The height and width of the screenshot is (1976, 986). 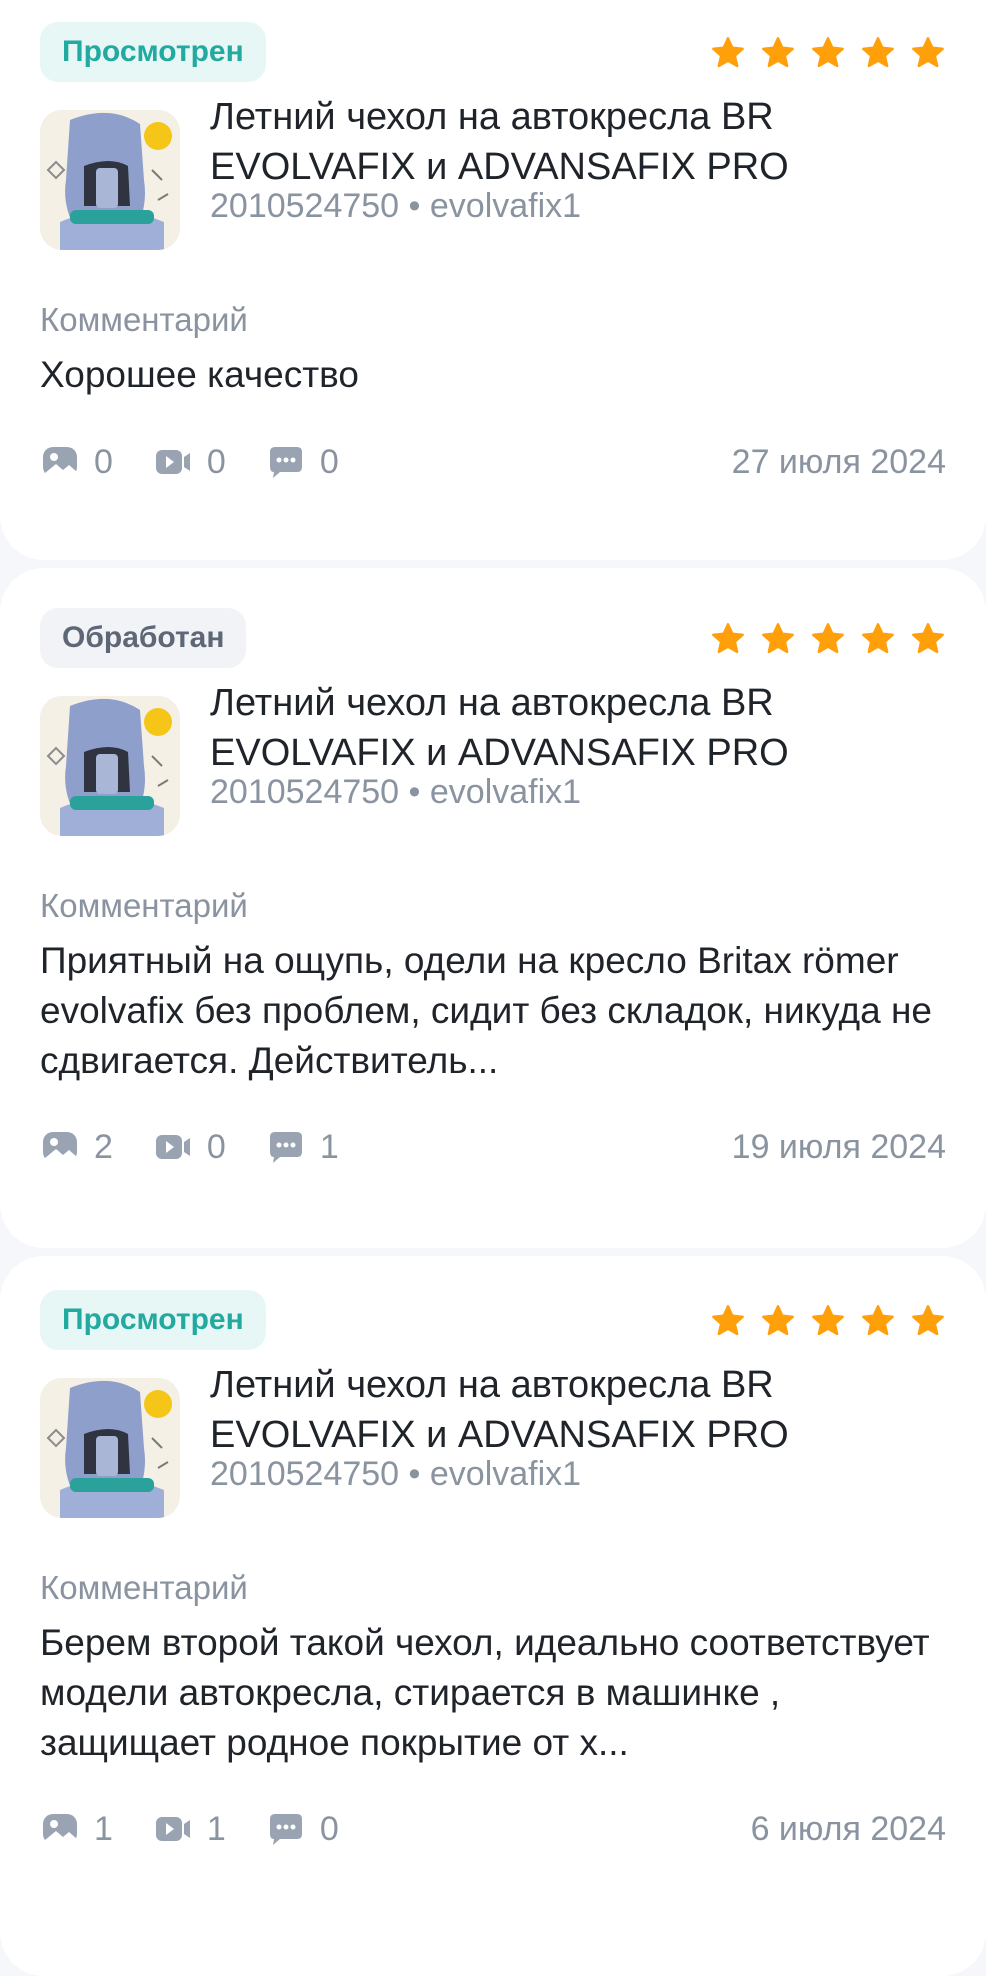 I want to click on review-stats: 1 1 0, so click(x=209, y=1829).